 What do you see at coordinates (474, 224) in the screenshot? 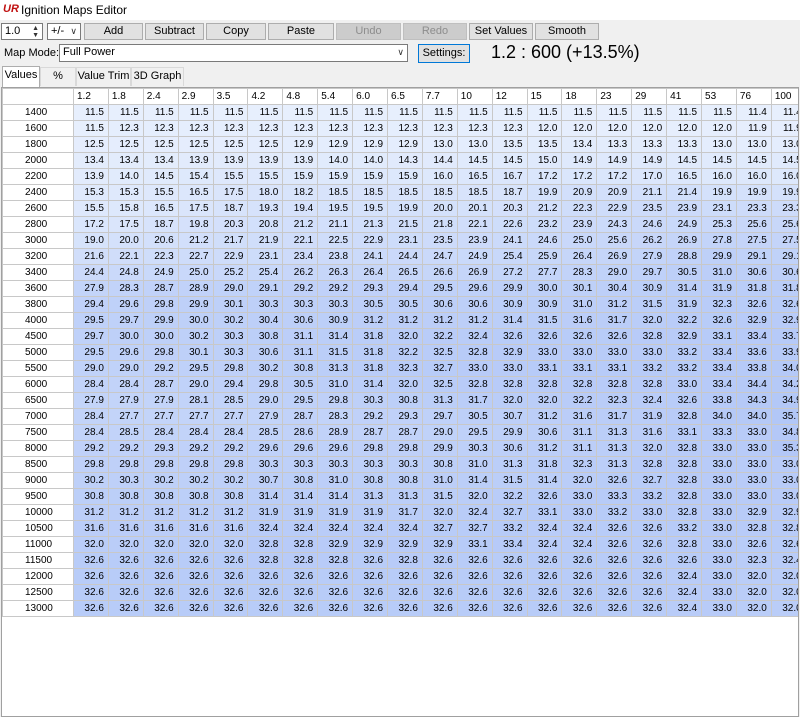
I see `map-cell: 22.1` at bounding box center [474, 224].